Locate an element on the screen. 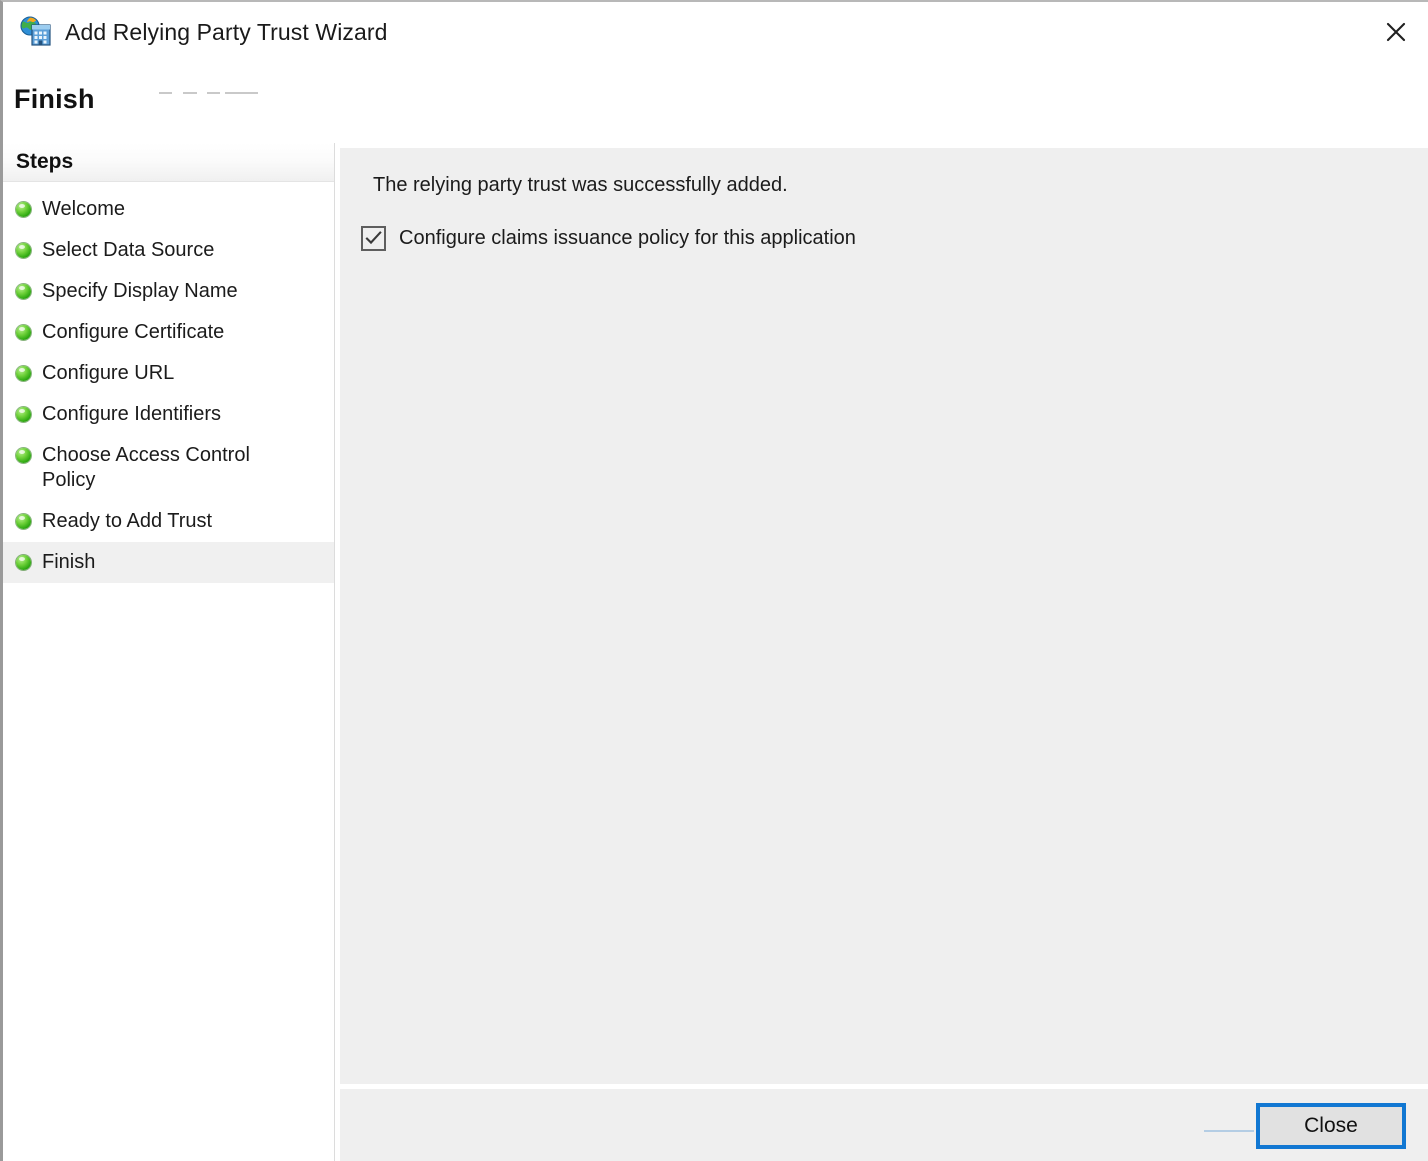  sidebar-item-label: Choose Access Control Policy is located at coordinates (146, 467).